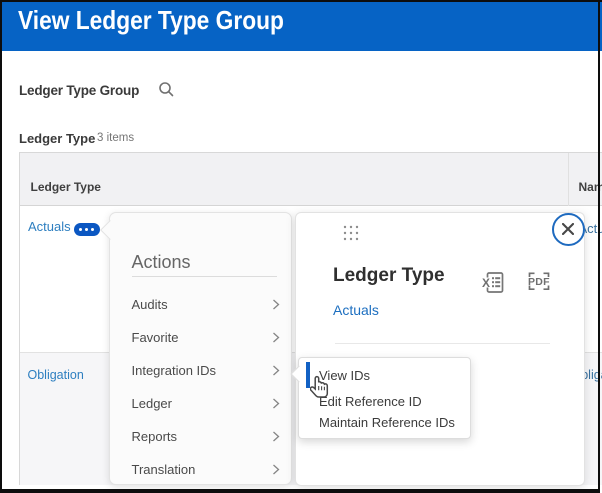 This screenshot has width=602, height=493. What do you see at coordinates (539, 282) in the screenshot?
I see `svg-text: PDF` at bounding box center [539, 282].